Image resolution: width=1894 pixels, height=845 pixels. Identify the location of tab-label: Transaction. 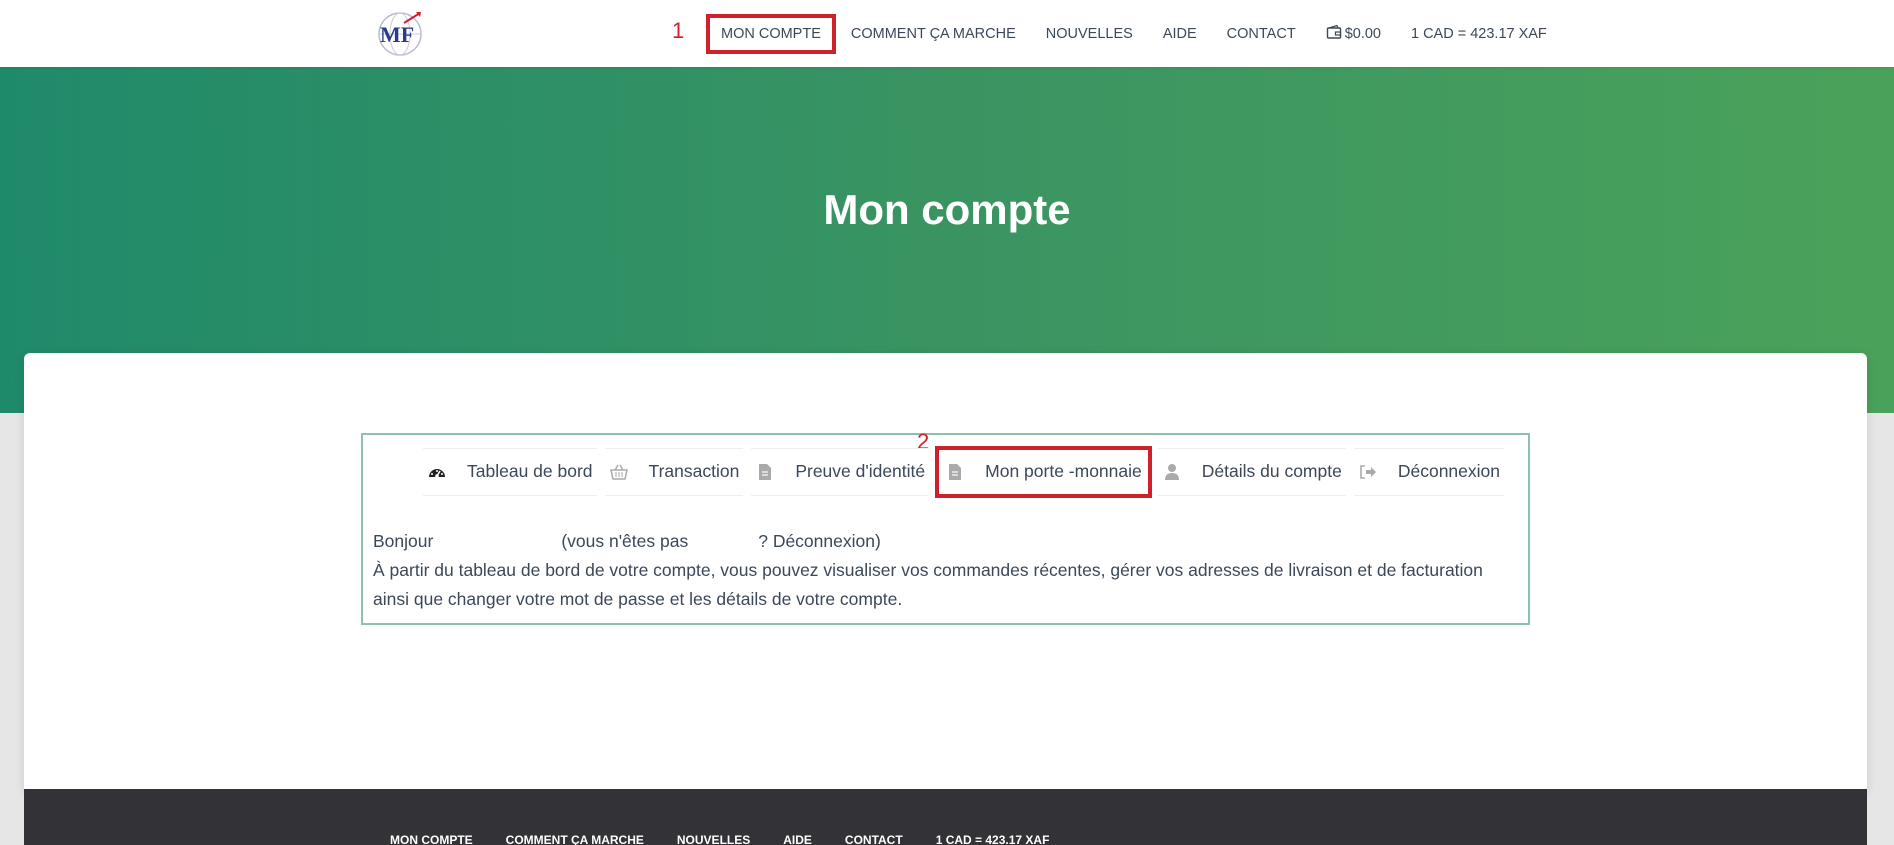
(694, 471).